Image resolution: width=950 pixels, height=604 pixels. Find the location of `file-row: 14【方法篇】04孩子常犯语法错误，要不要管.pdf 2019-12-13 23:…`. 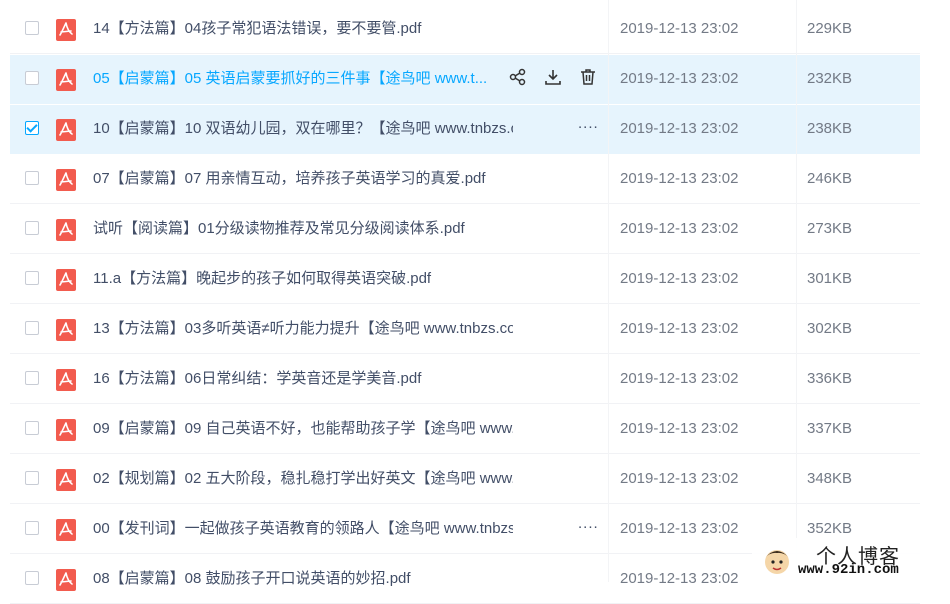

file-row: 14【方法篇】04孩子常犯语法错误，要不要管.pdf 2019-12-13 23:… is located at coordinates (465, 29).